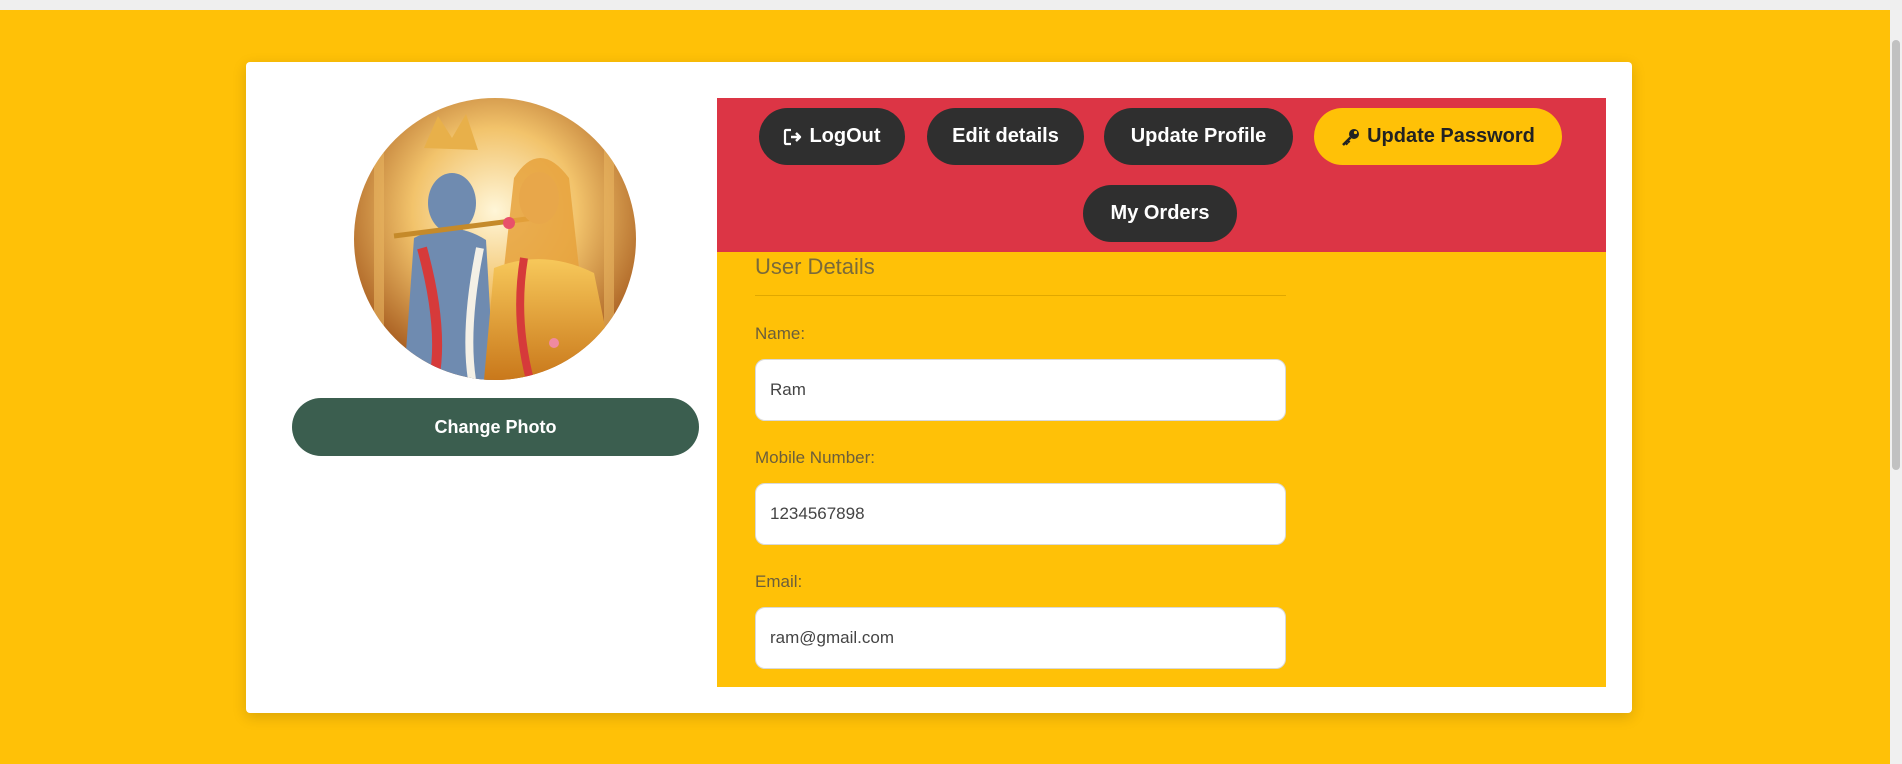 Image resolution: width=1902 pixels, height=764 pixels. I want to click on update-profile-label: Update Profile, so click(1198, 136).